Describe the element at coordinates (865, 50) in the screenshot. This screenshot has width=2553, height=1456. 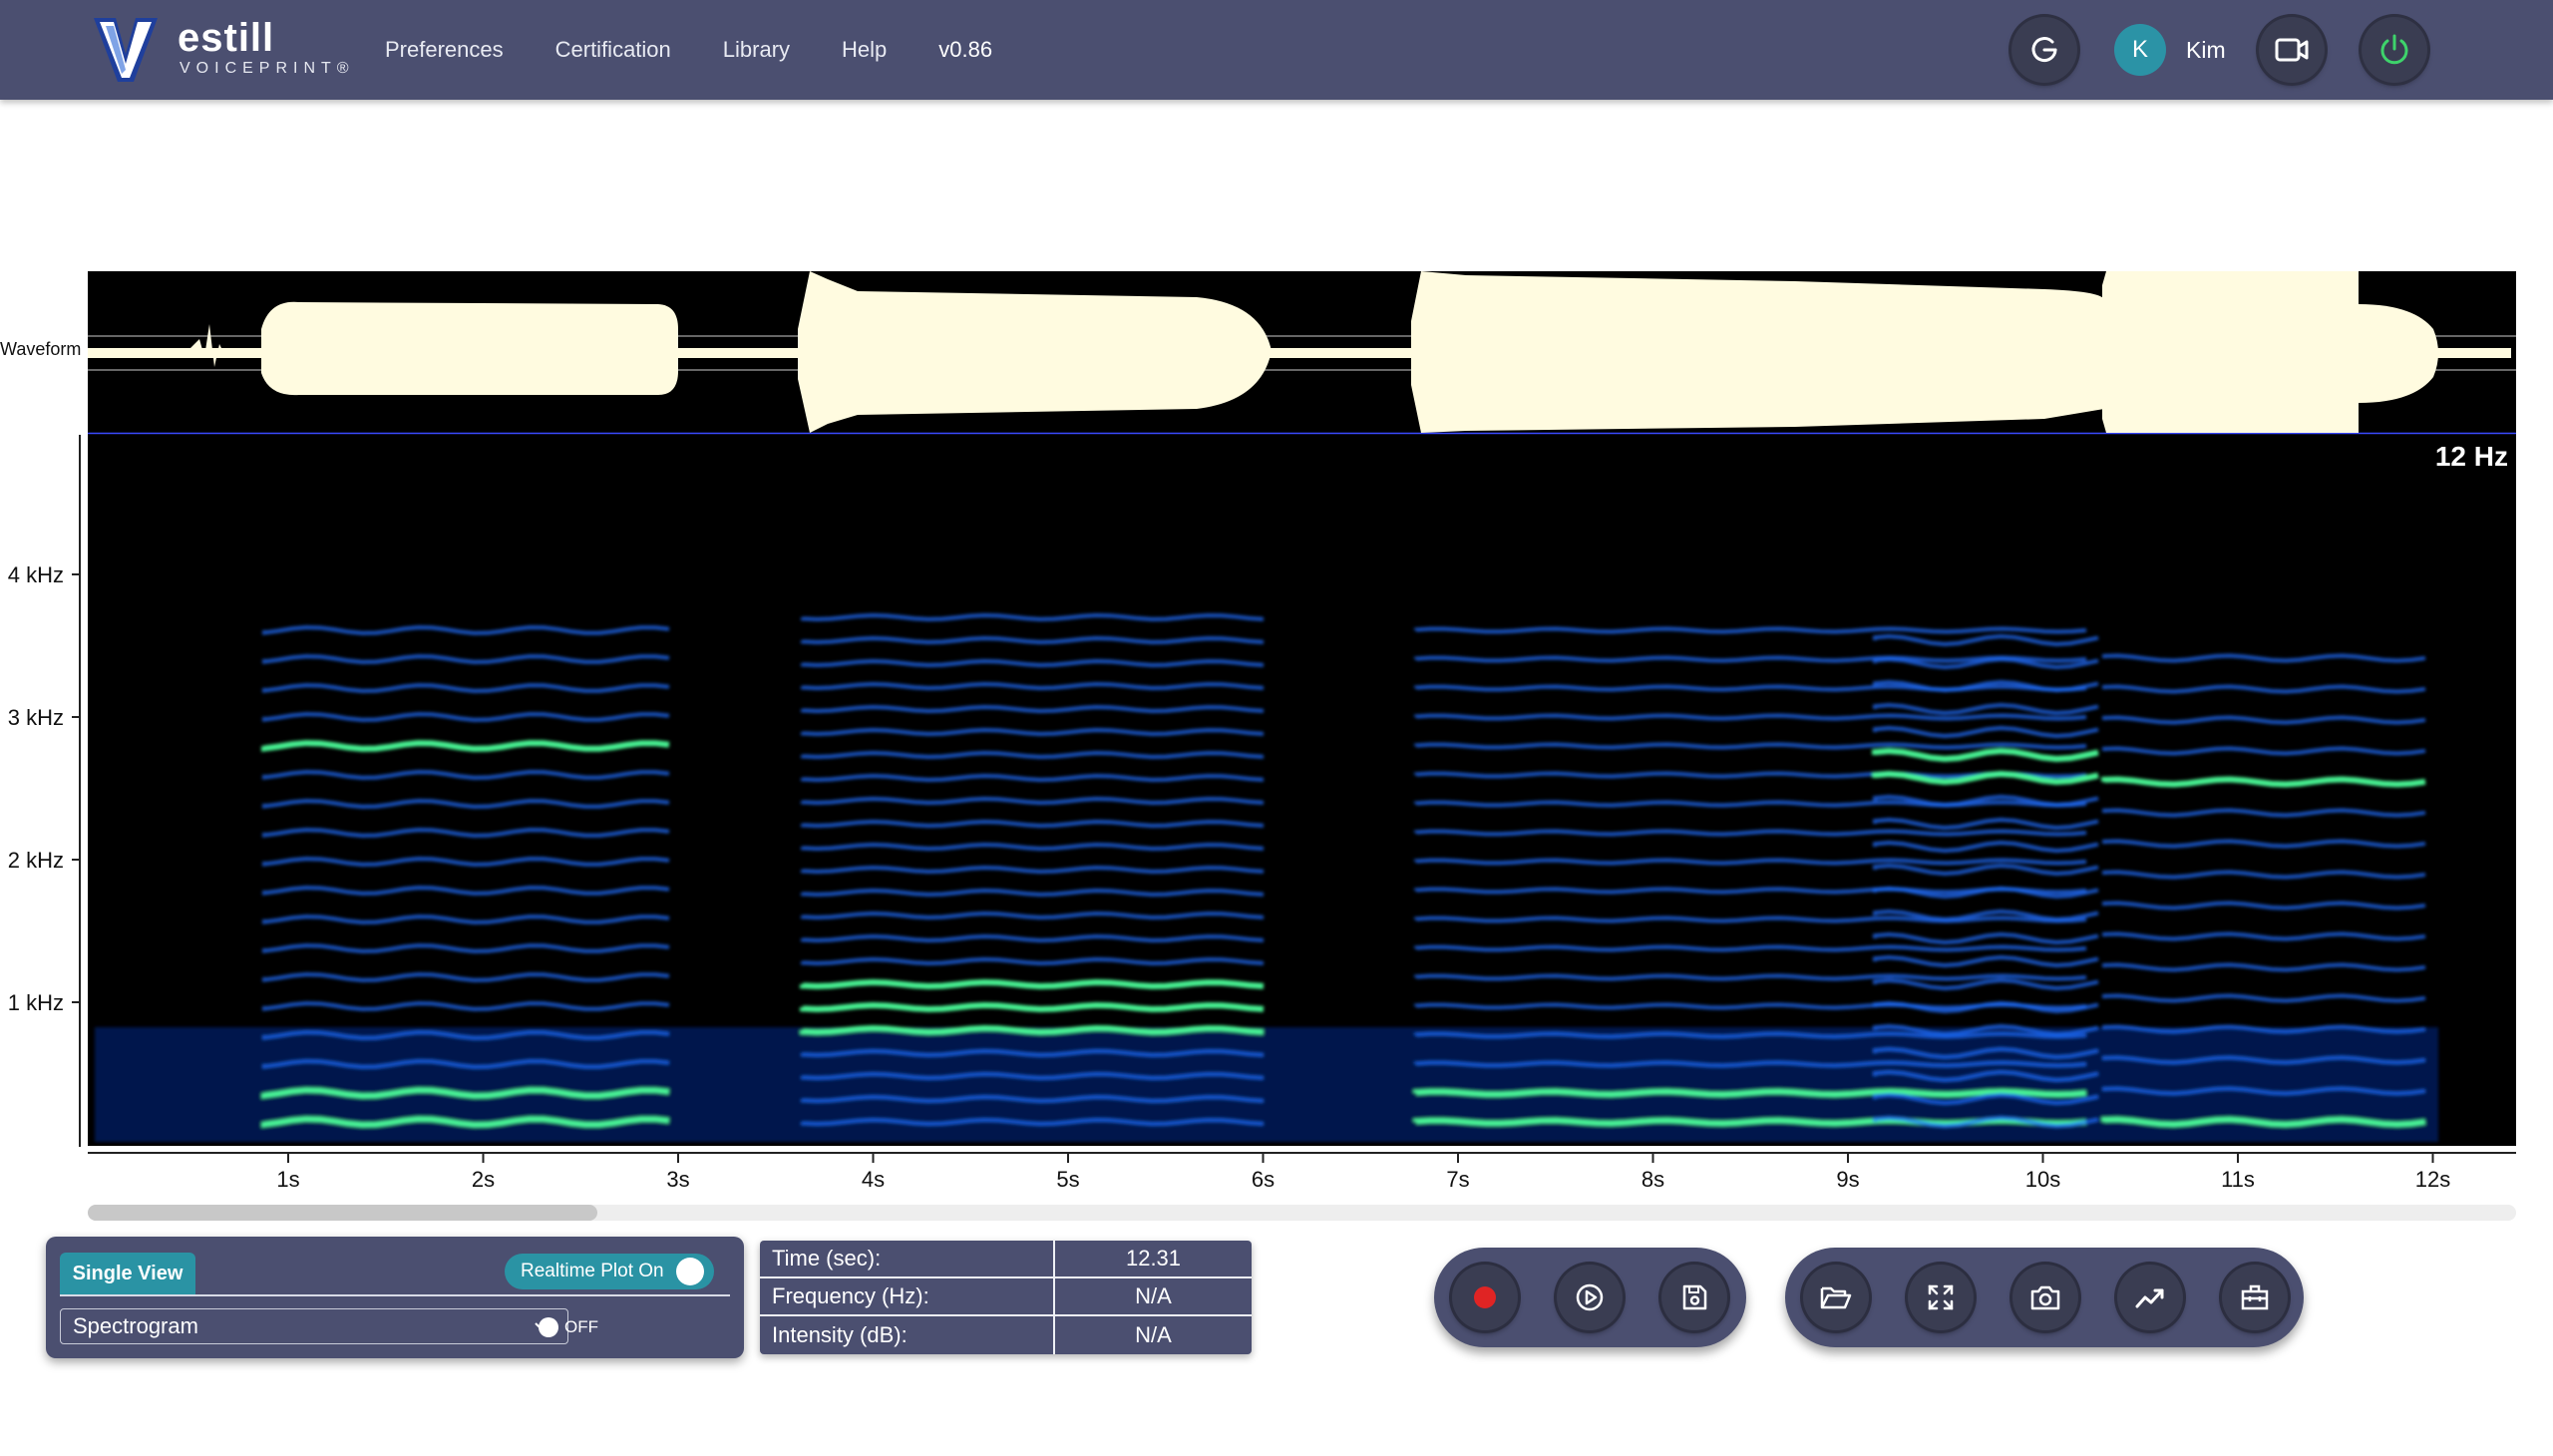
I see `nav-help: Help` at that location.